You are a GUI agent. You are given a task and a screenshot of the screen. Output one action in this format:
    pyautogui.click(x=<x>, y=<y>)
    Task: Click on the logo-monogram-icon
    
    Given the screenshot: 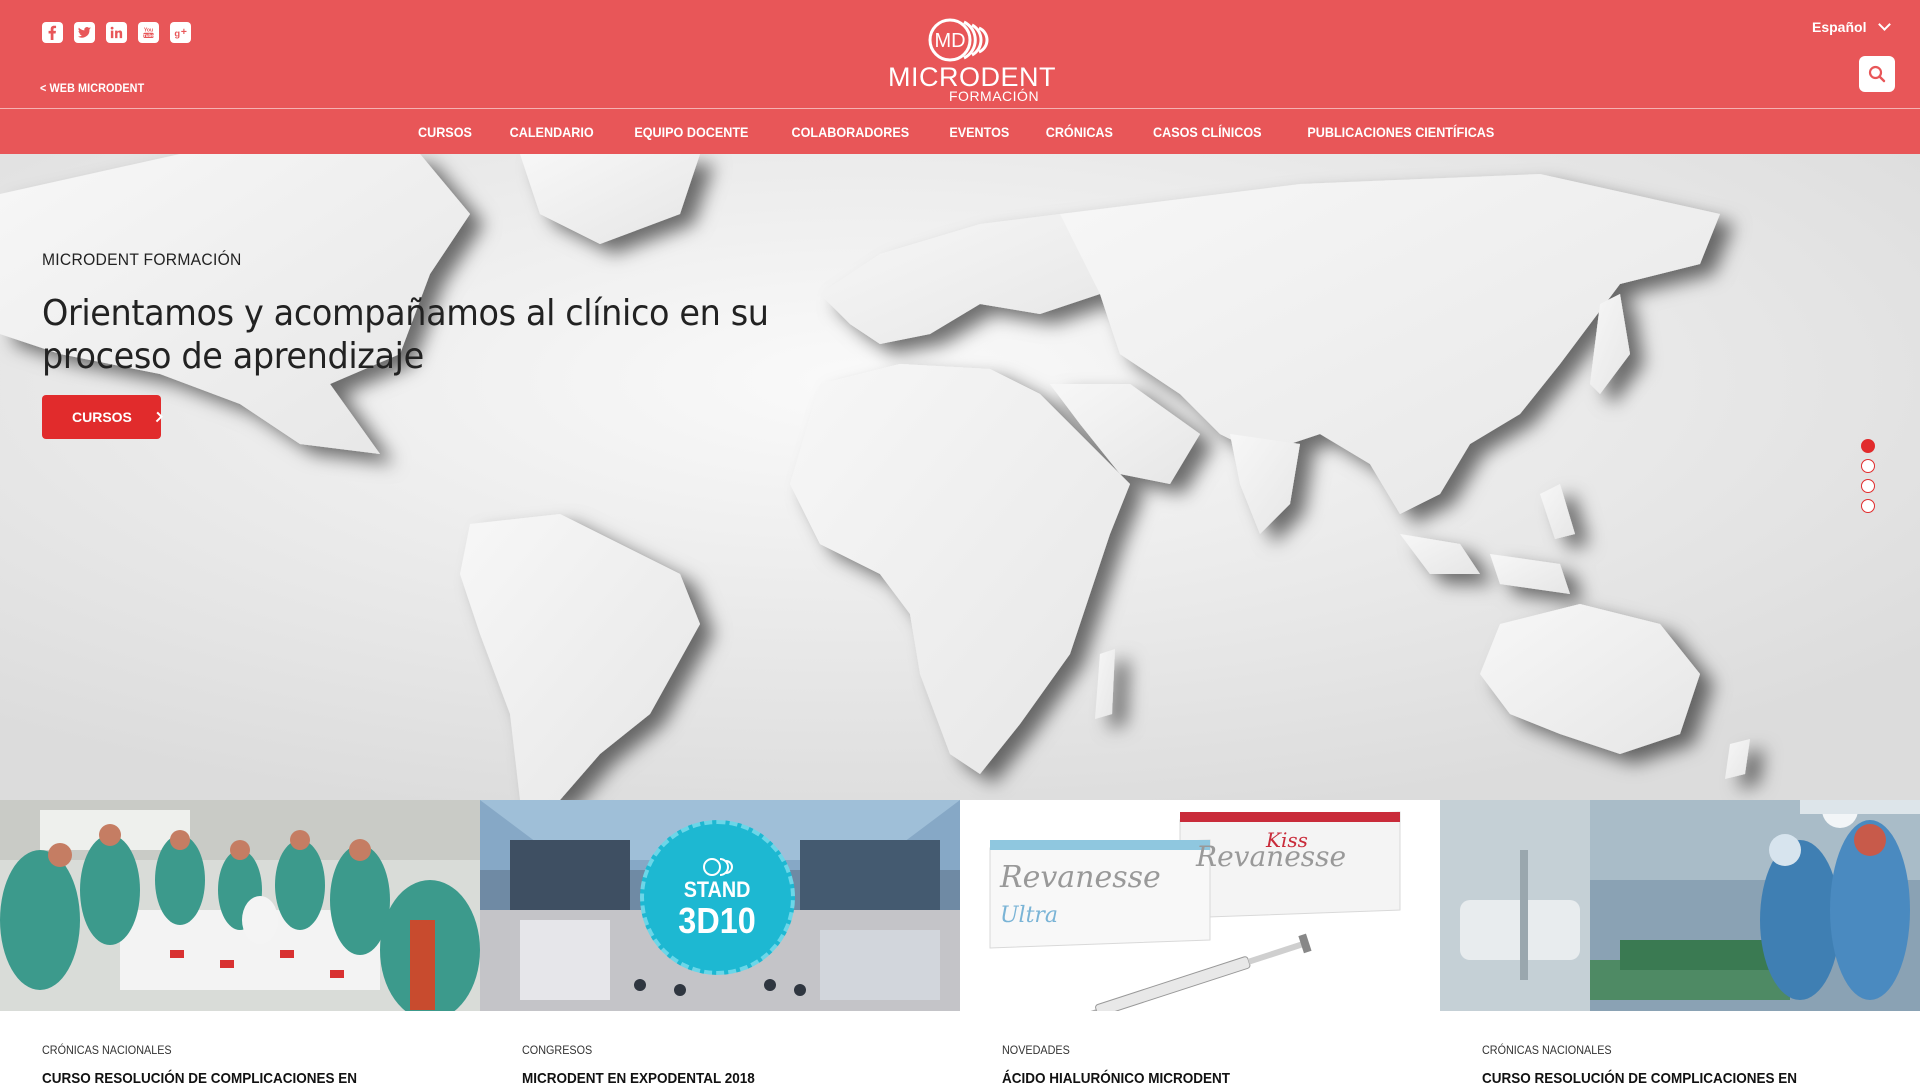 What is the action you would take?
    pyautogui.click(x=717, y=866)
    